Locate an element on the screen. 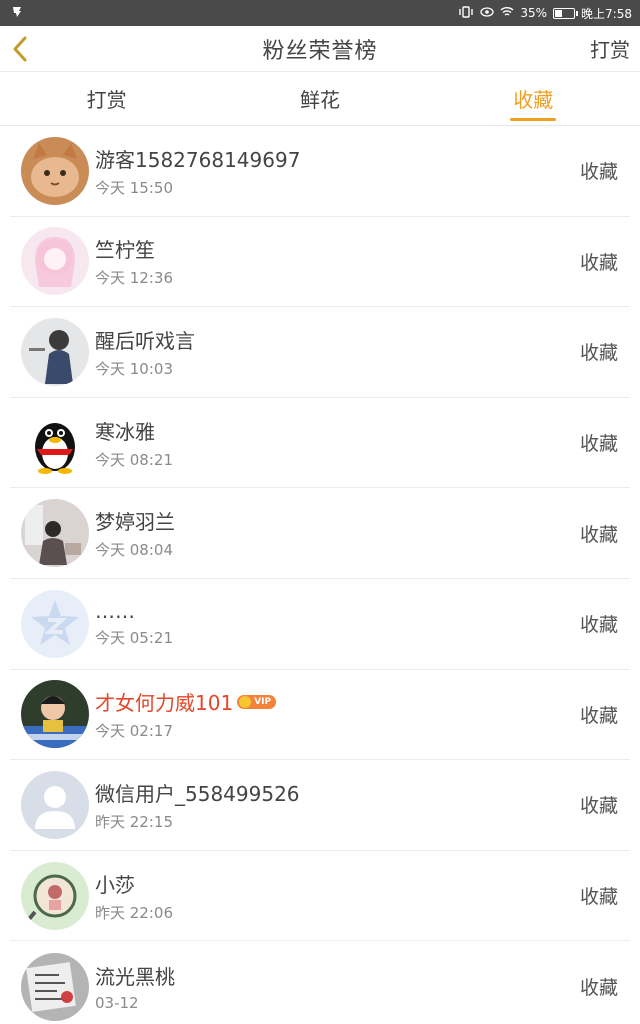 The width and height of the screenshot is (640, 1024). fan-info: 流光黑桃 03-12 is located at coordinates (334, 986).